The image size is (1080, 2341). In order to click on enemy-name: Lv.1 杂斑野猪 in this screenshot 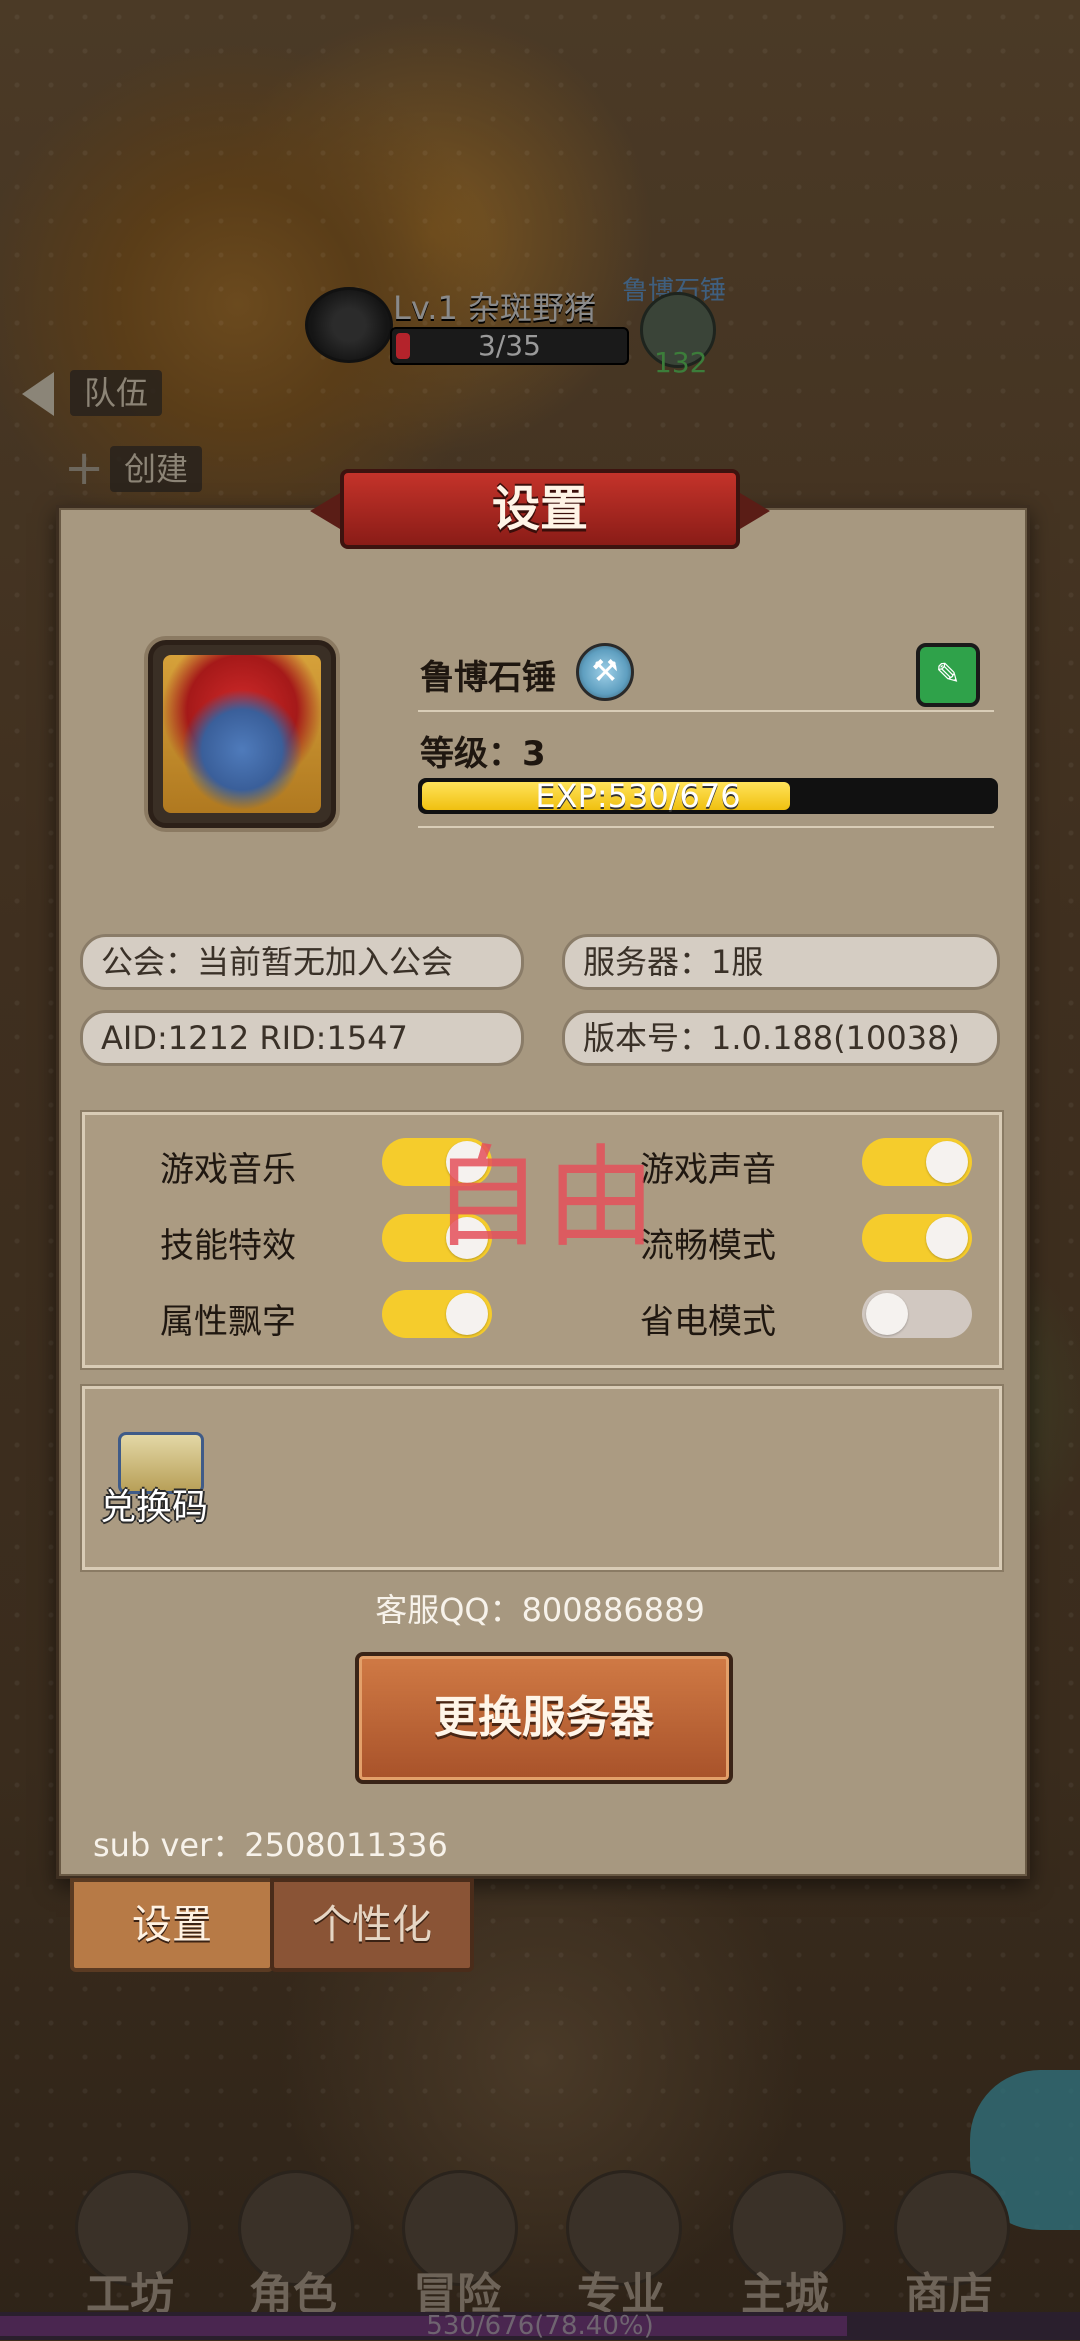, I will do `click(494, 308)`.